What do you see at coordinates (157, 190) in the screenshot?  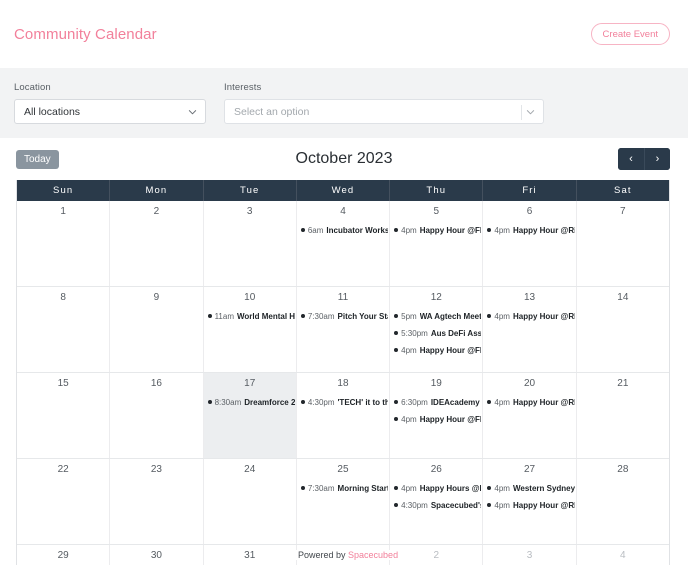 I see `day-of-week-mon: Mon` at bounding box center [157, 190].